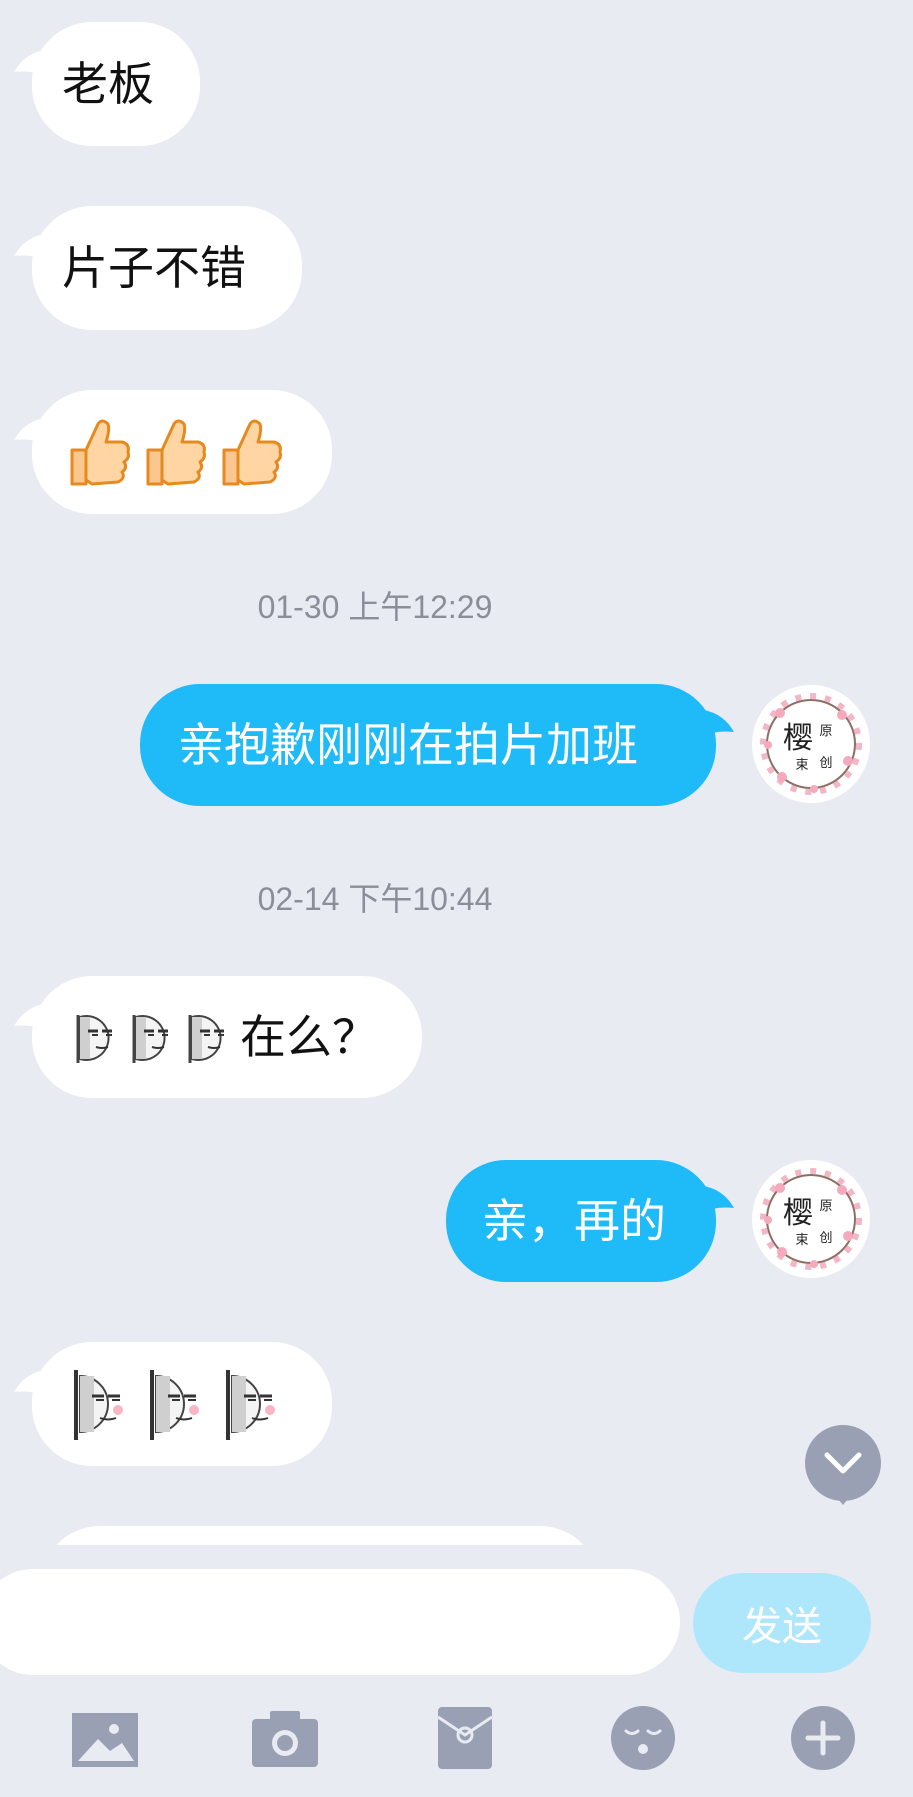  I want to click on message-bubble-incoming: 片子不错, so click(158, 268).